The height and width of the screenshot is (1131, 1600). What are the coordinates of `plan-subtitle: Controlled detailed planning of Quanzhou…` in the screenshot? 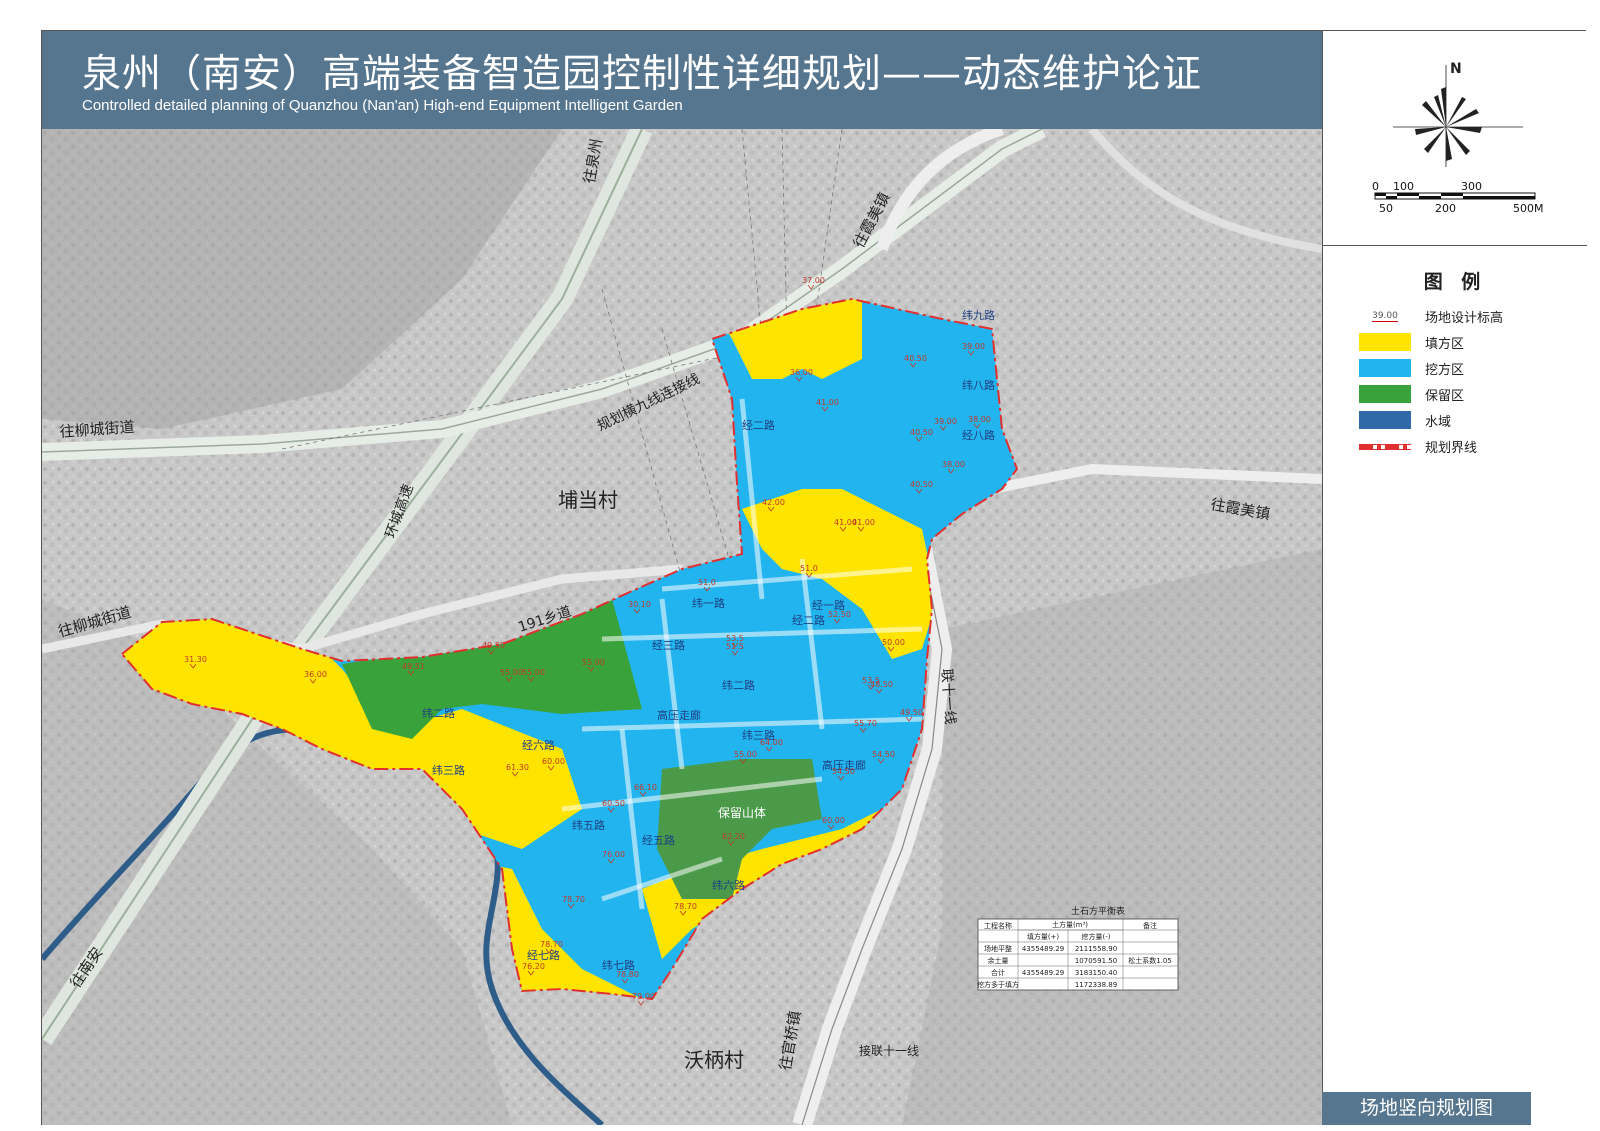 It's located at (382, 105).